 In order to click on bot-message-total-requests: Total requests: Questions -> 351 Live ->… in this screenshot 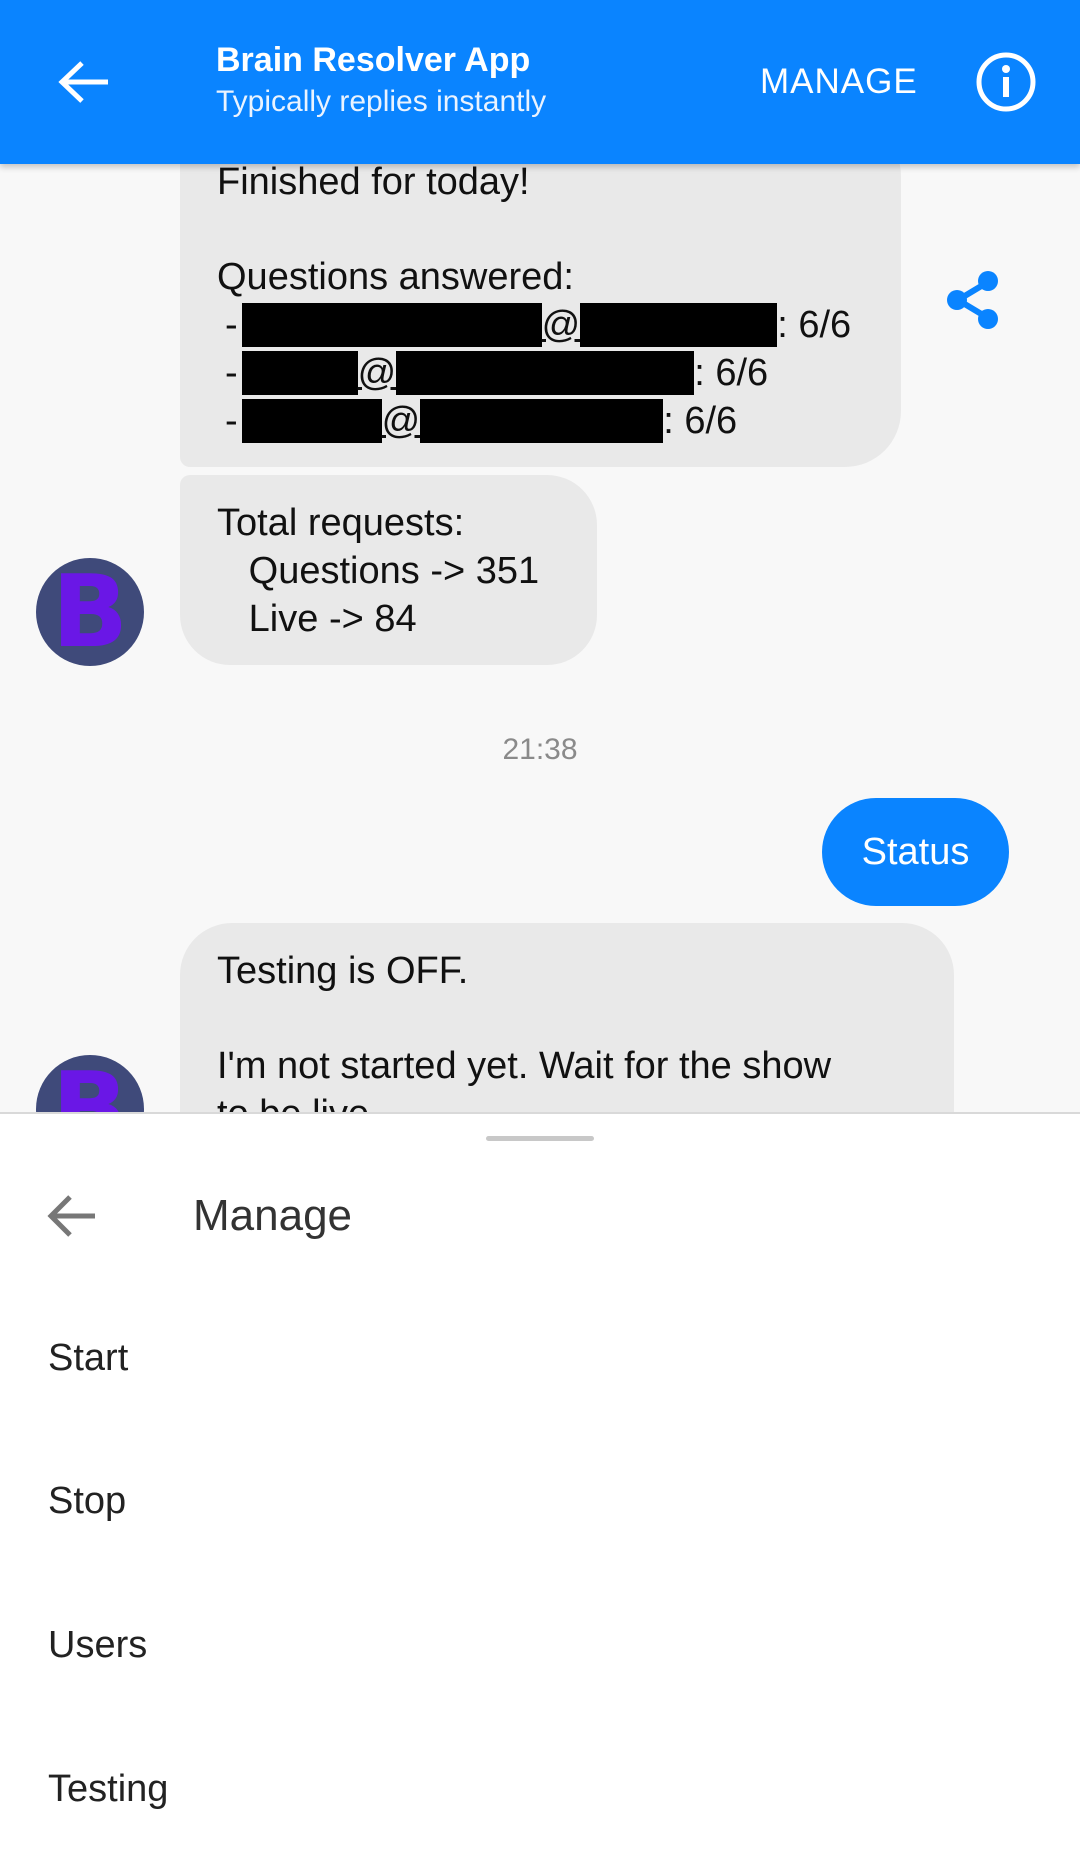, I will do `click(388, 570)`.